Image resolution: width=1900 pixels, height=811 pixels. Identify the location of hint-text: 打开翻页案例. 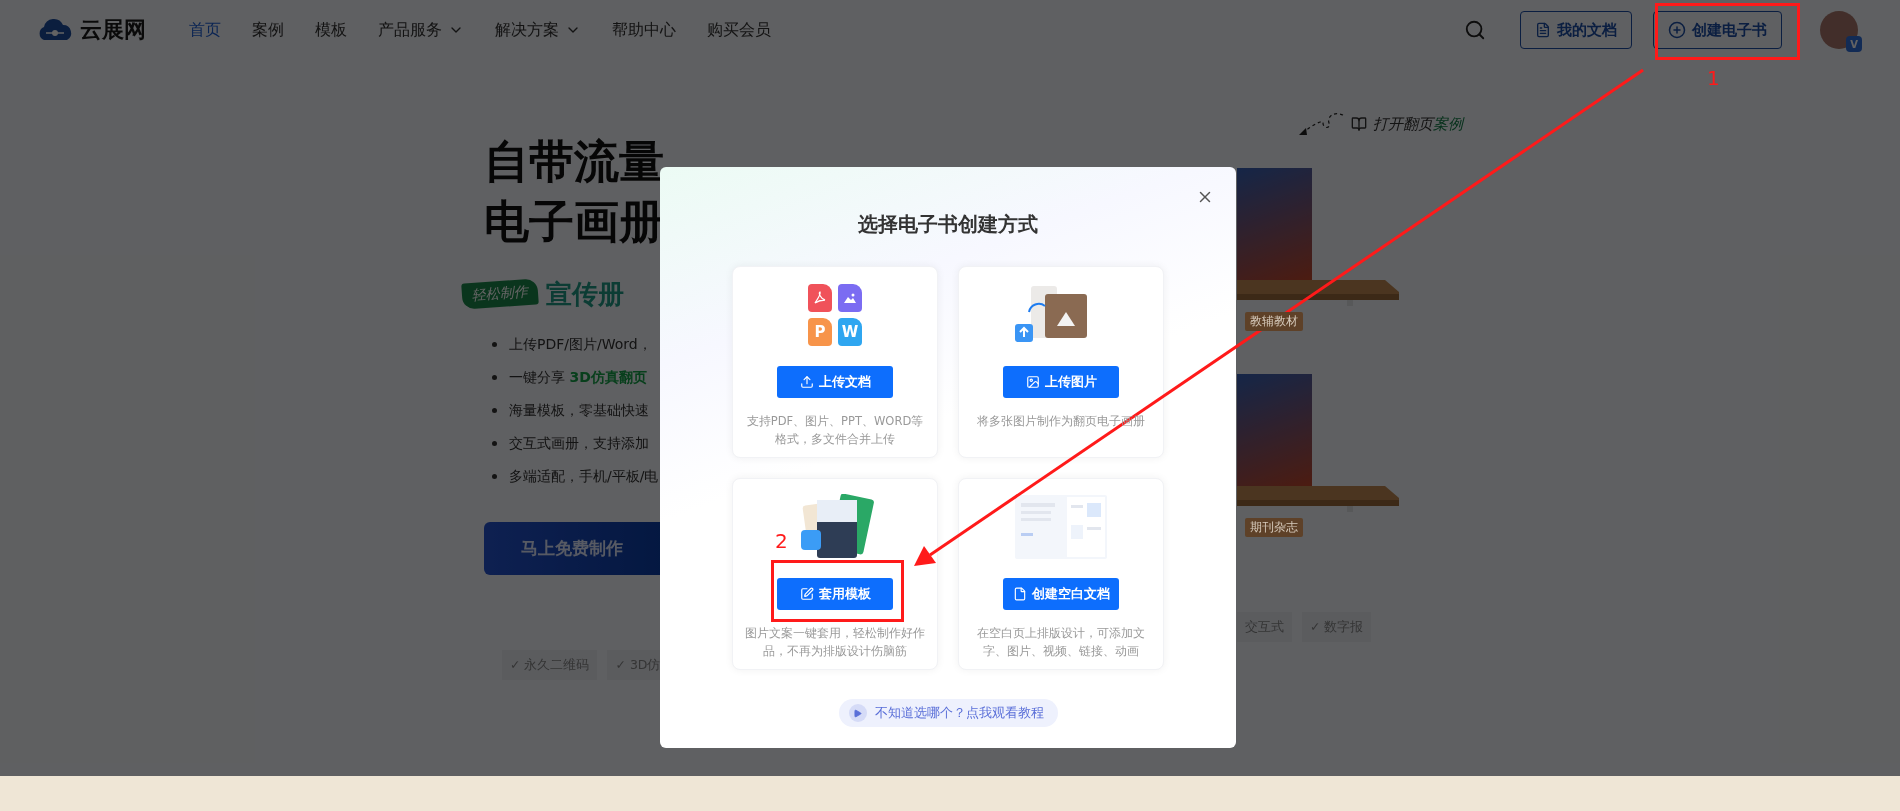
(1418, 124).